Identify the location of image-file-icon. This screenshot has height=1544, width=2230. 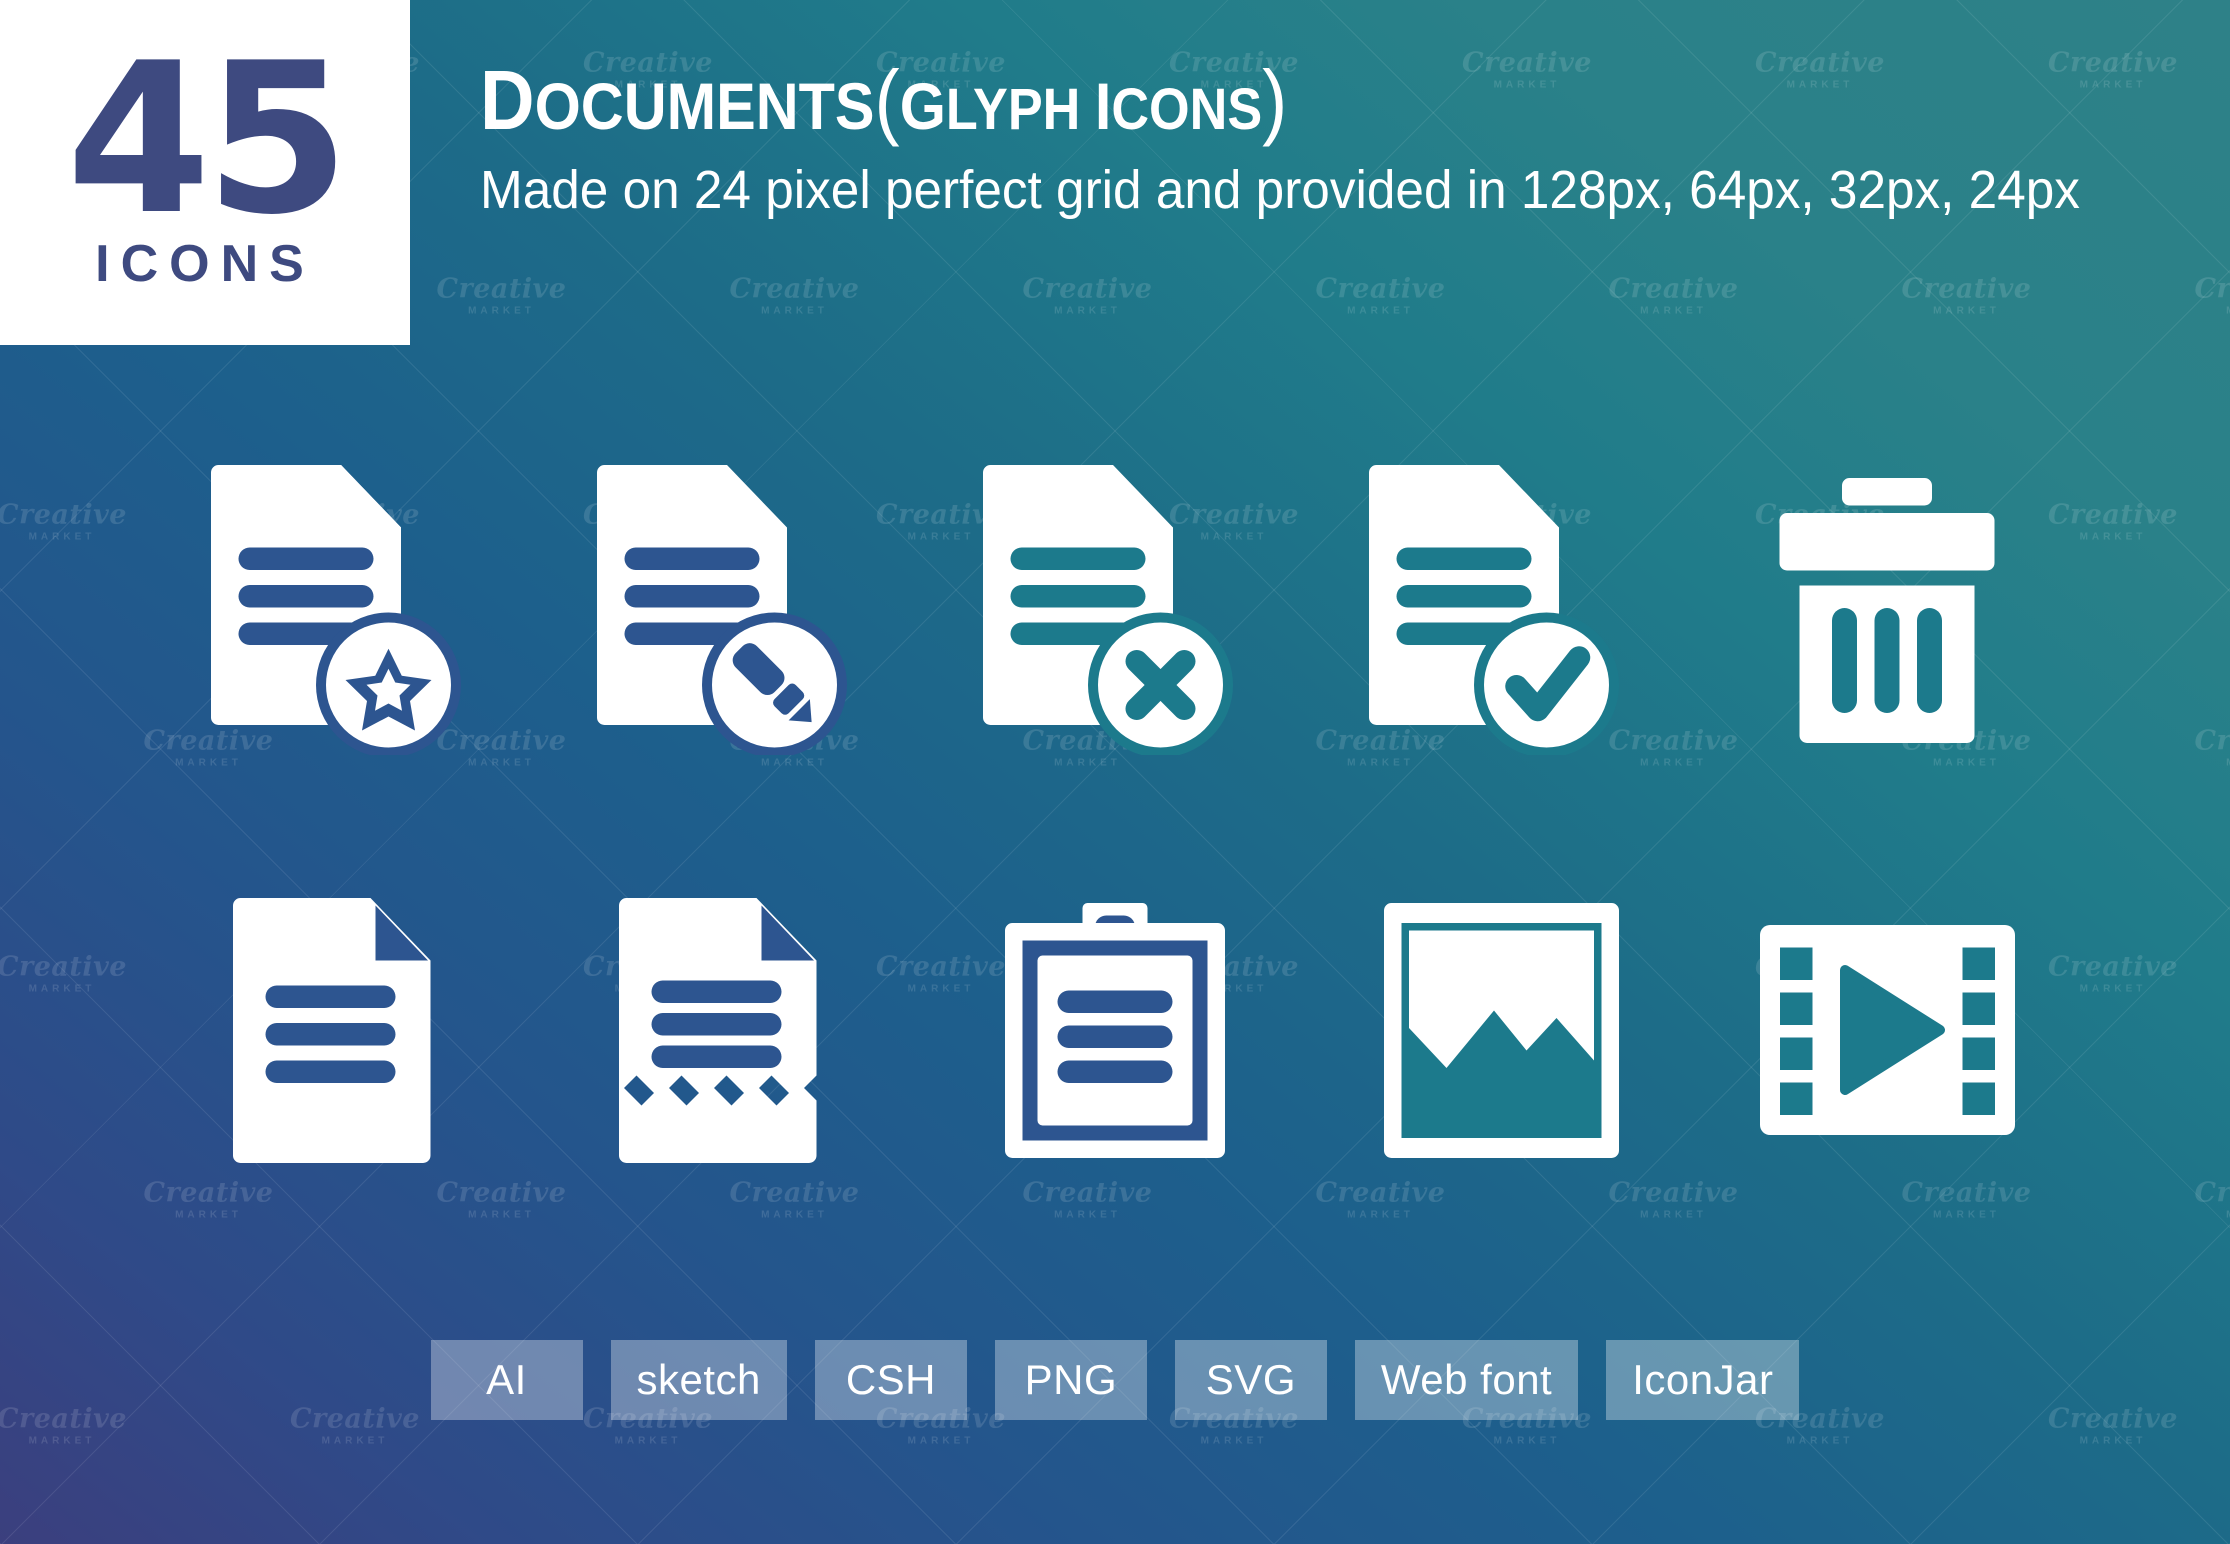
(1501, 1030).